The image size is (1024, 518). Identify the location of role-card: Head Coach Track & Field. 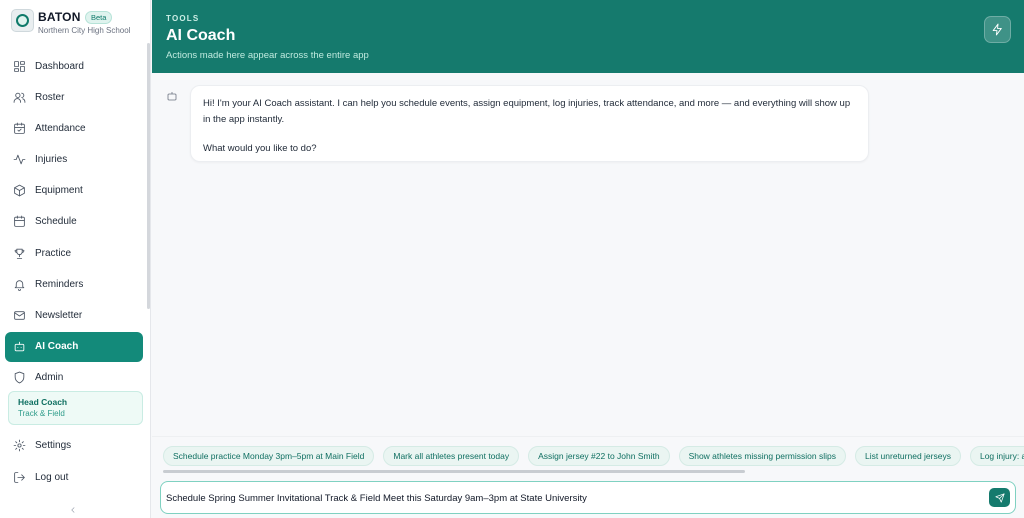
(75, 408).